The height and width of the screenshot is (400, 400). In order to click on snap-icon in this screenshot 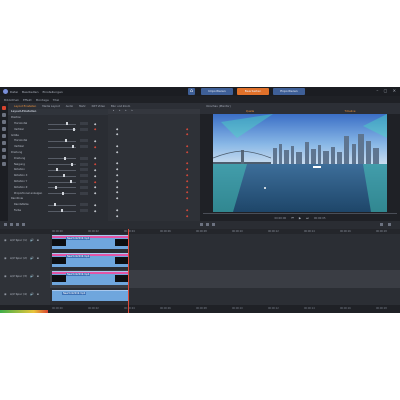, I will do `click(201, 224)`.